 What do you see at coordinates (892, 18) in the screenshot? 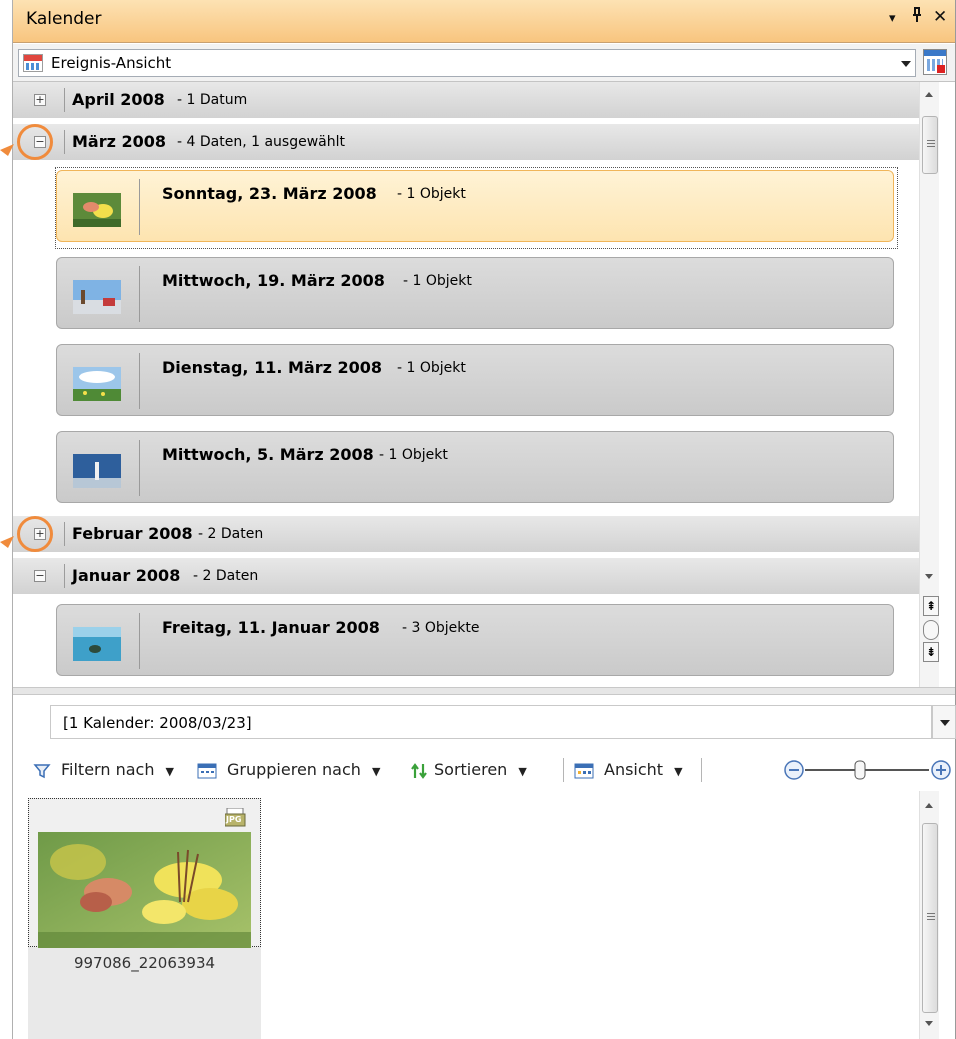
I see `panel-menu-button: ▾` at bounding box center [892, 18].